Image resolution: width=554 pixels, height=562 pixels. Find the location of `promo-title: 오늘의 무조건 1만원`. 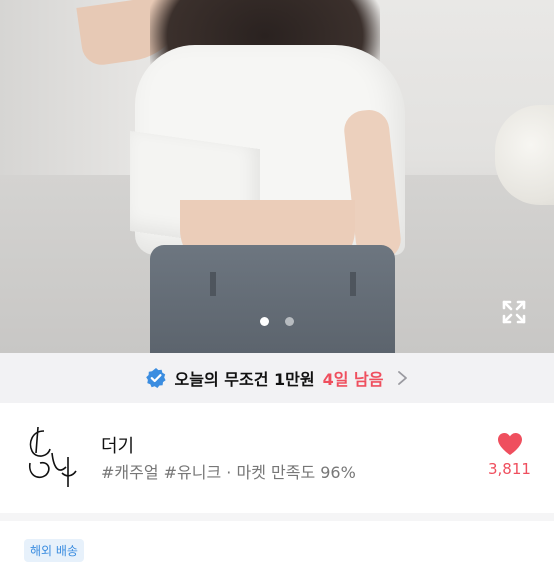

promo-title: 오늘의 무조건 1만원 is located at coordinates (244, 379).